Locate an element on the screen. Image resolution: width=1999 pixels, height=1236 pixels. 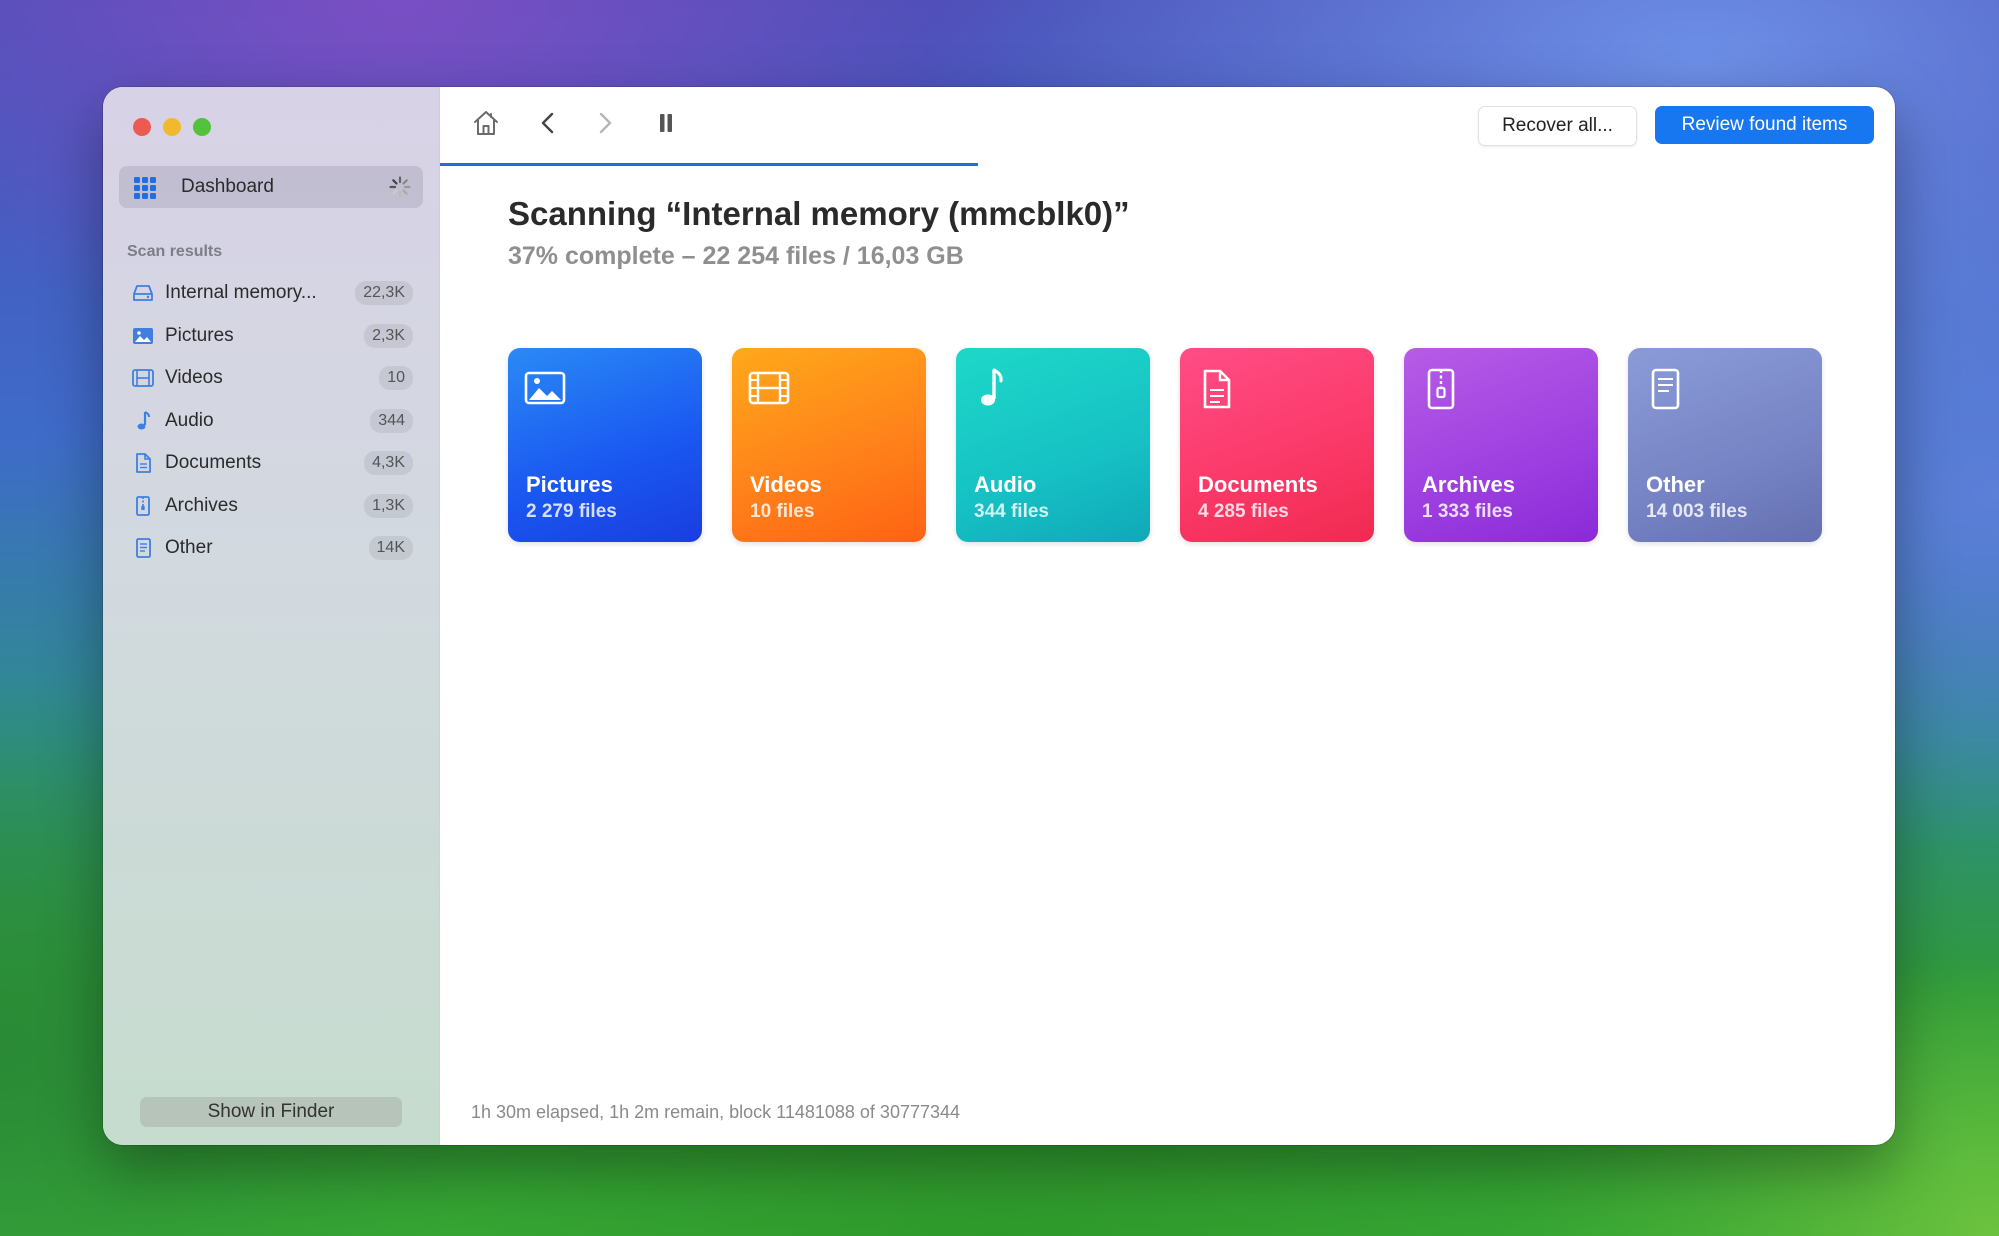
spinner-icon is located at coordinates (400, 187).